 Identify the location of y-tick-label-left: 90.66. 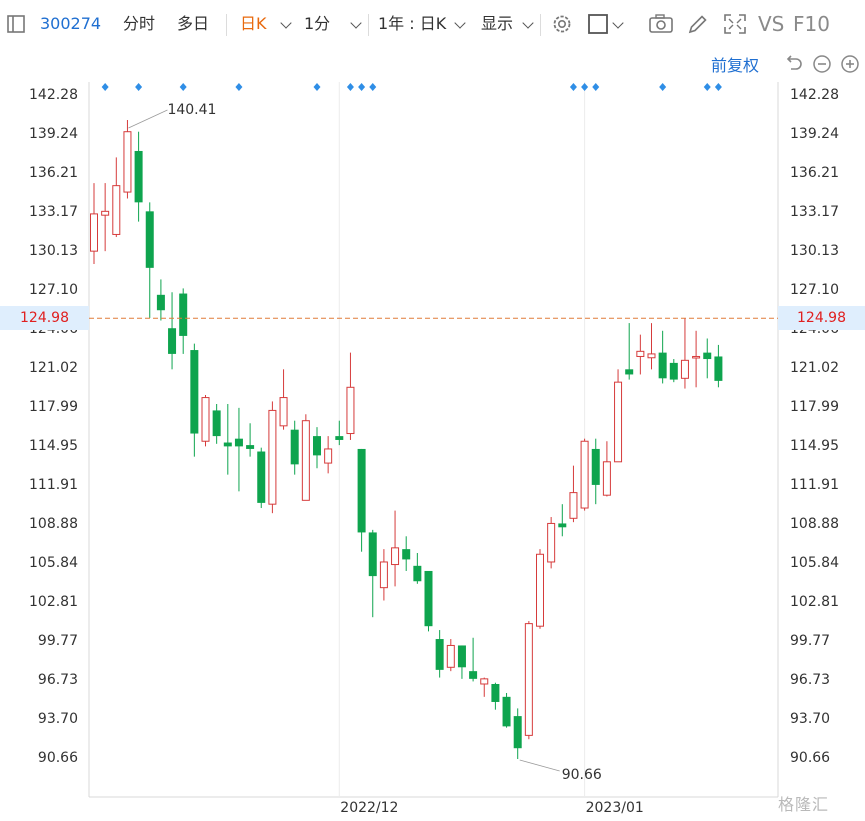
(57, 758).